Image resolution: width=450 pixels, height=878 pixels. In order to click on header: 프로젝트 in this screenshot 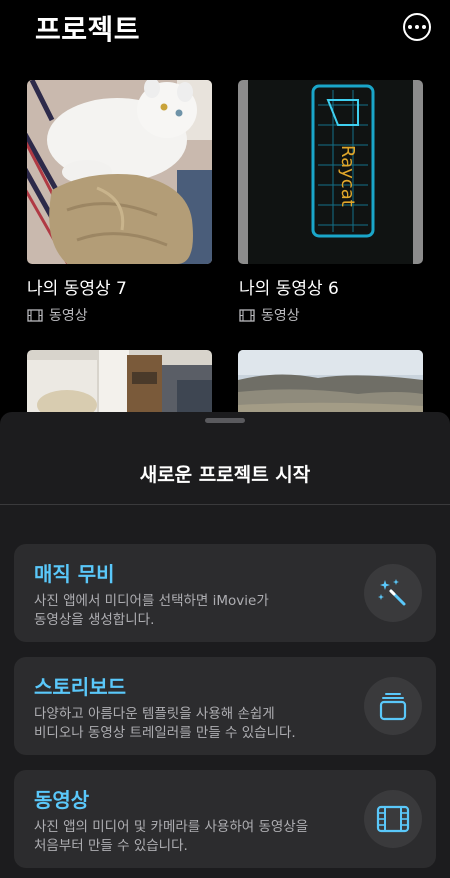, I will do `click(225, 30)`.